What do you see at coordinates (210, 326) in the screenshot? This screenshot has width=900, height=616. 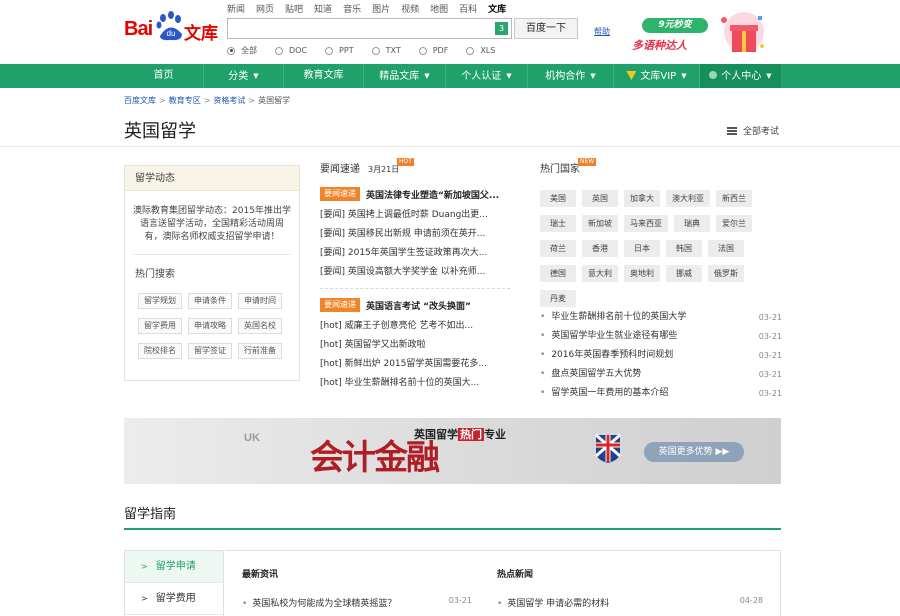 I see `hot-search-tag: 申请攻略` at bounding box center [210, 326].